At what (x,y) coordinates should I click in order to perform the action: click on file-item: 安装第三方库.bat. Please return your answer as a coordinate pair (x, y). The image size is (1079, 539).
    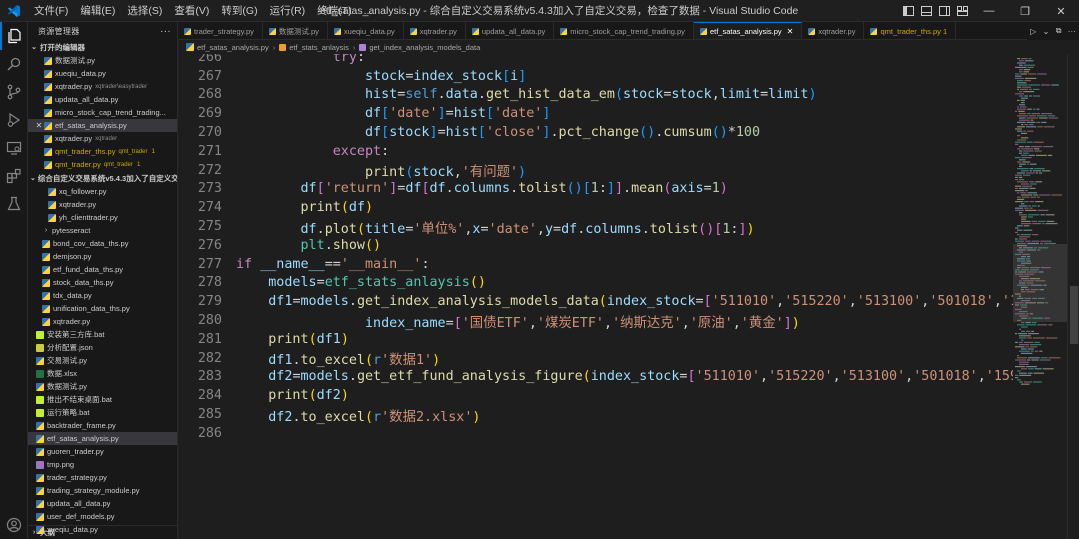
    Looking at the image, I should click on (102, 334).